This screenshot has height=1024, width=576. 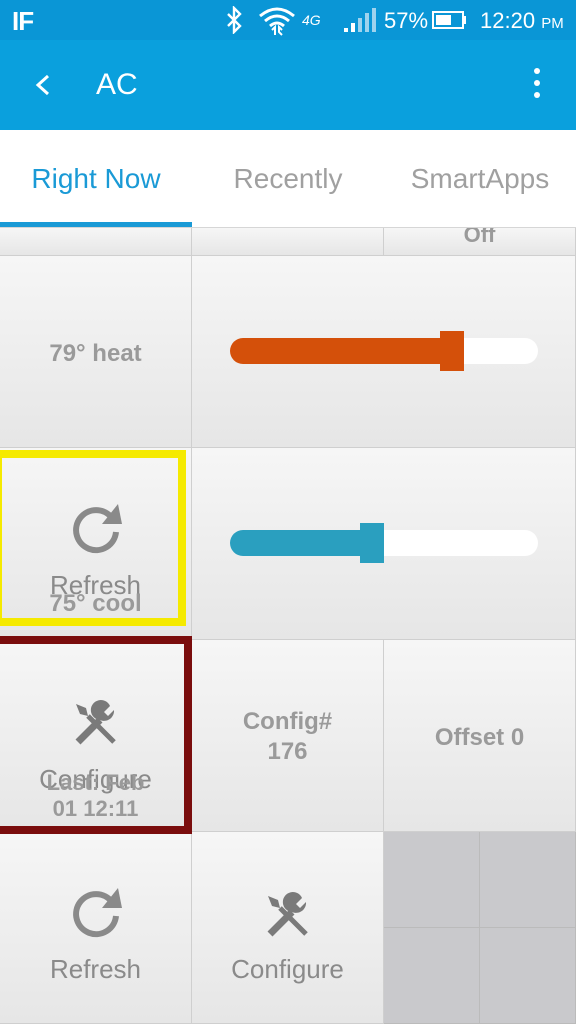 I want to click on signal-icon, so click(x=360, y=20).